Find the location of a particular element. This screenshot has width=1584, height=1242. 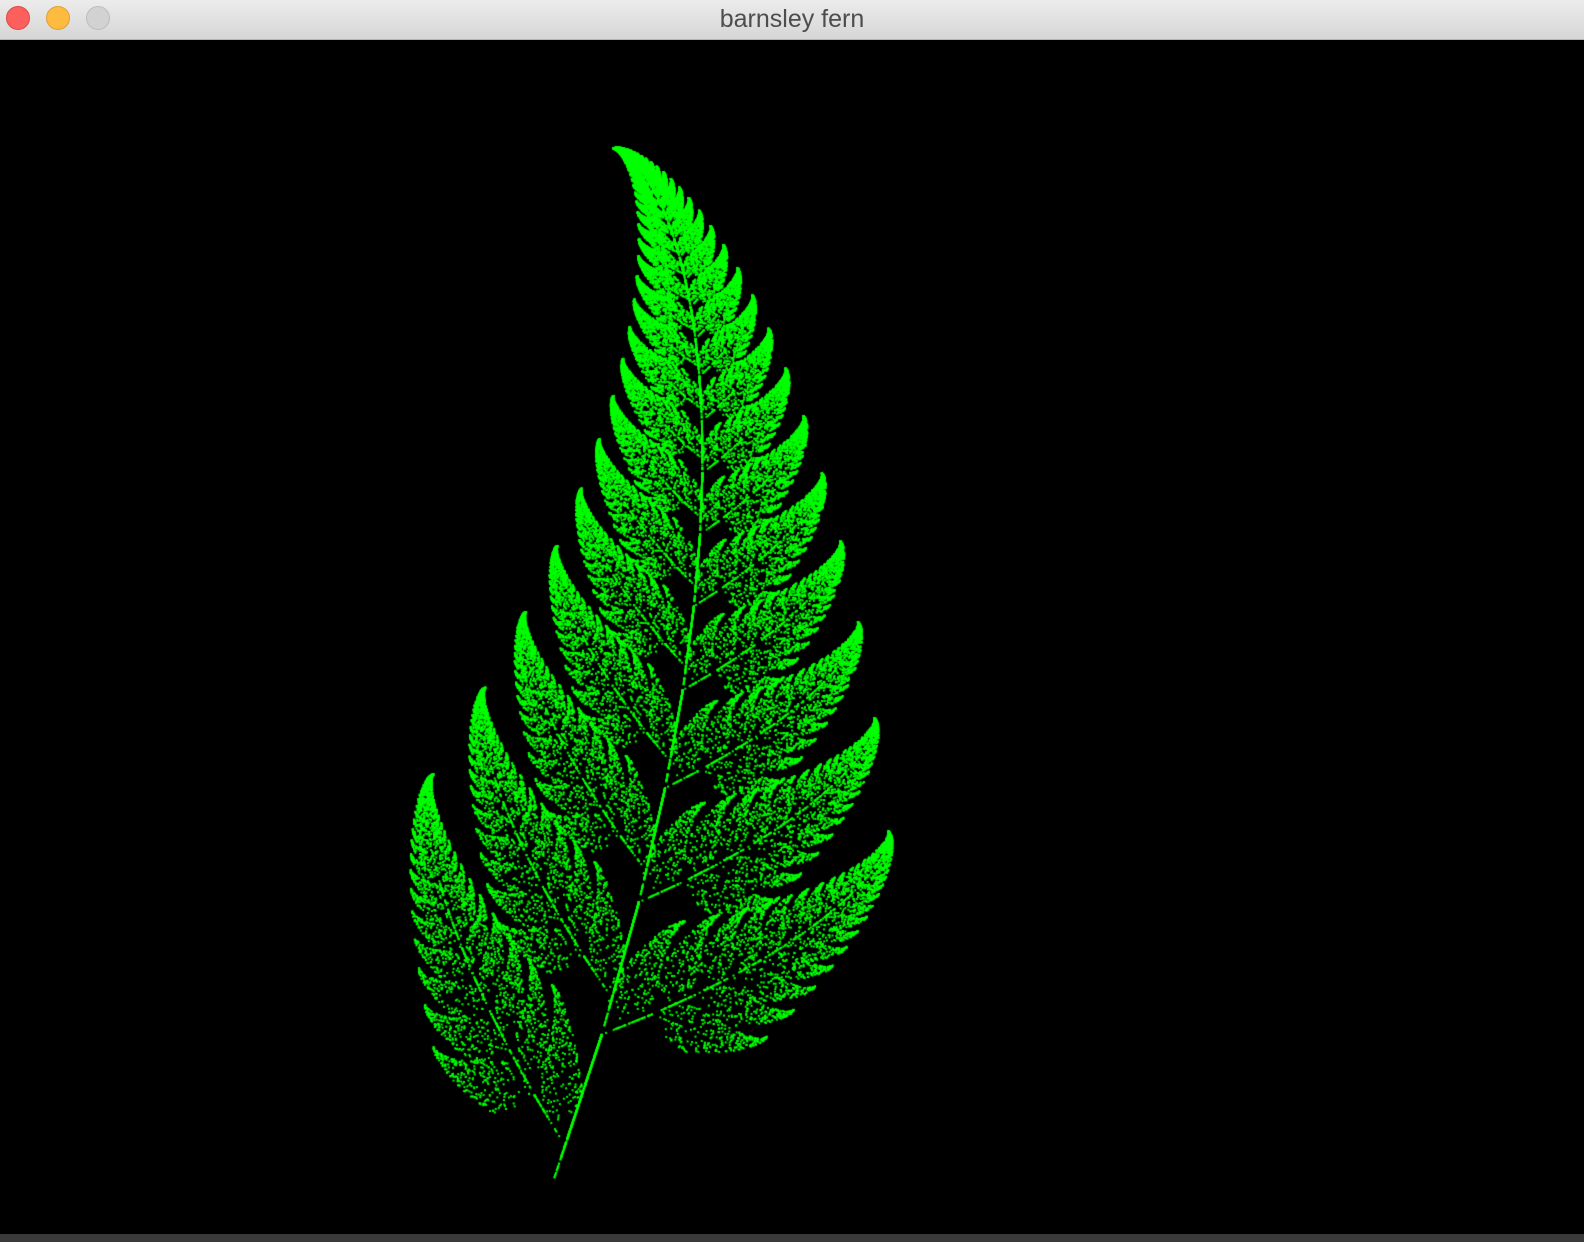

window-title: barnsley fern is located at coordinates (792, 19).